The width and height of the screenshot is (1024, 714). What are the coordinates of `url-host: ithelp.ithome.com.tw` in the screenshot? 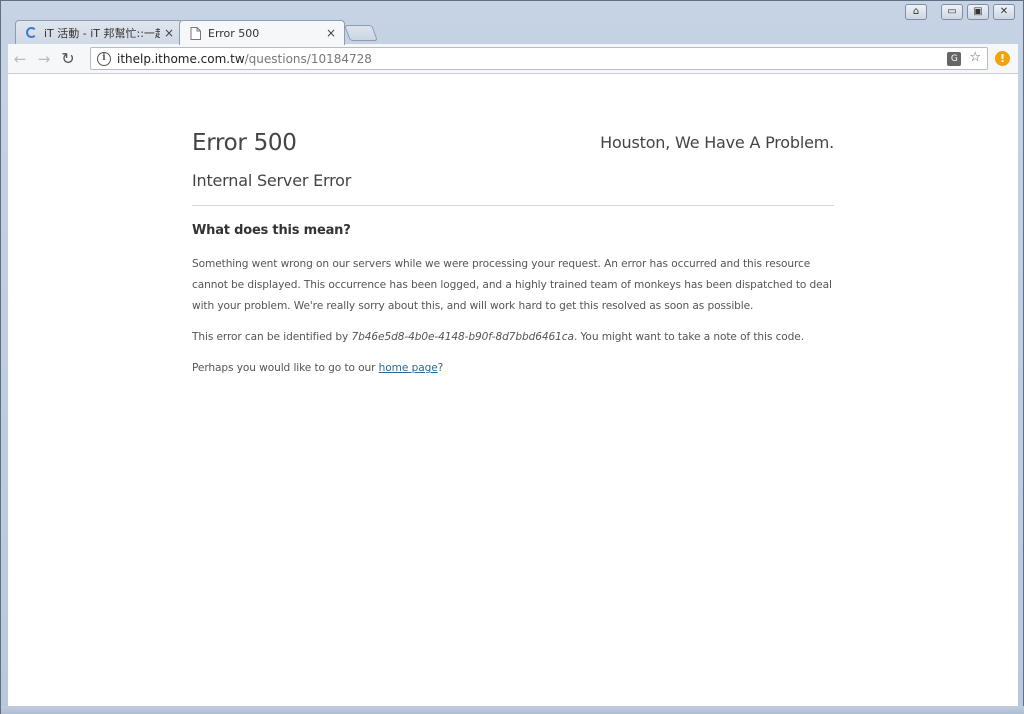 It's located at (181, 58).